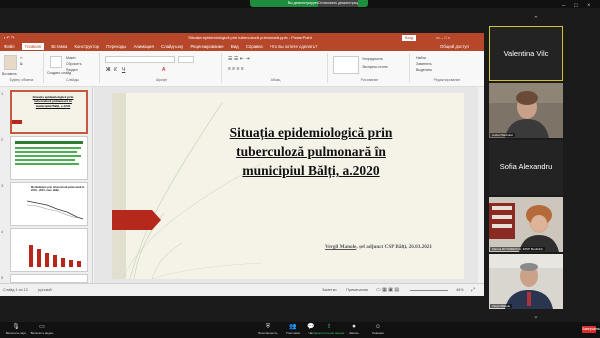  What do you see at coordinates (329, 290) in the screenshot?
I see `notes-button: Заметки` at bounding box center [329, 290].